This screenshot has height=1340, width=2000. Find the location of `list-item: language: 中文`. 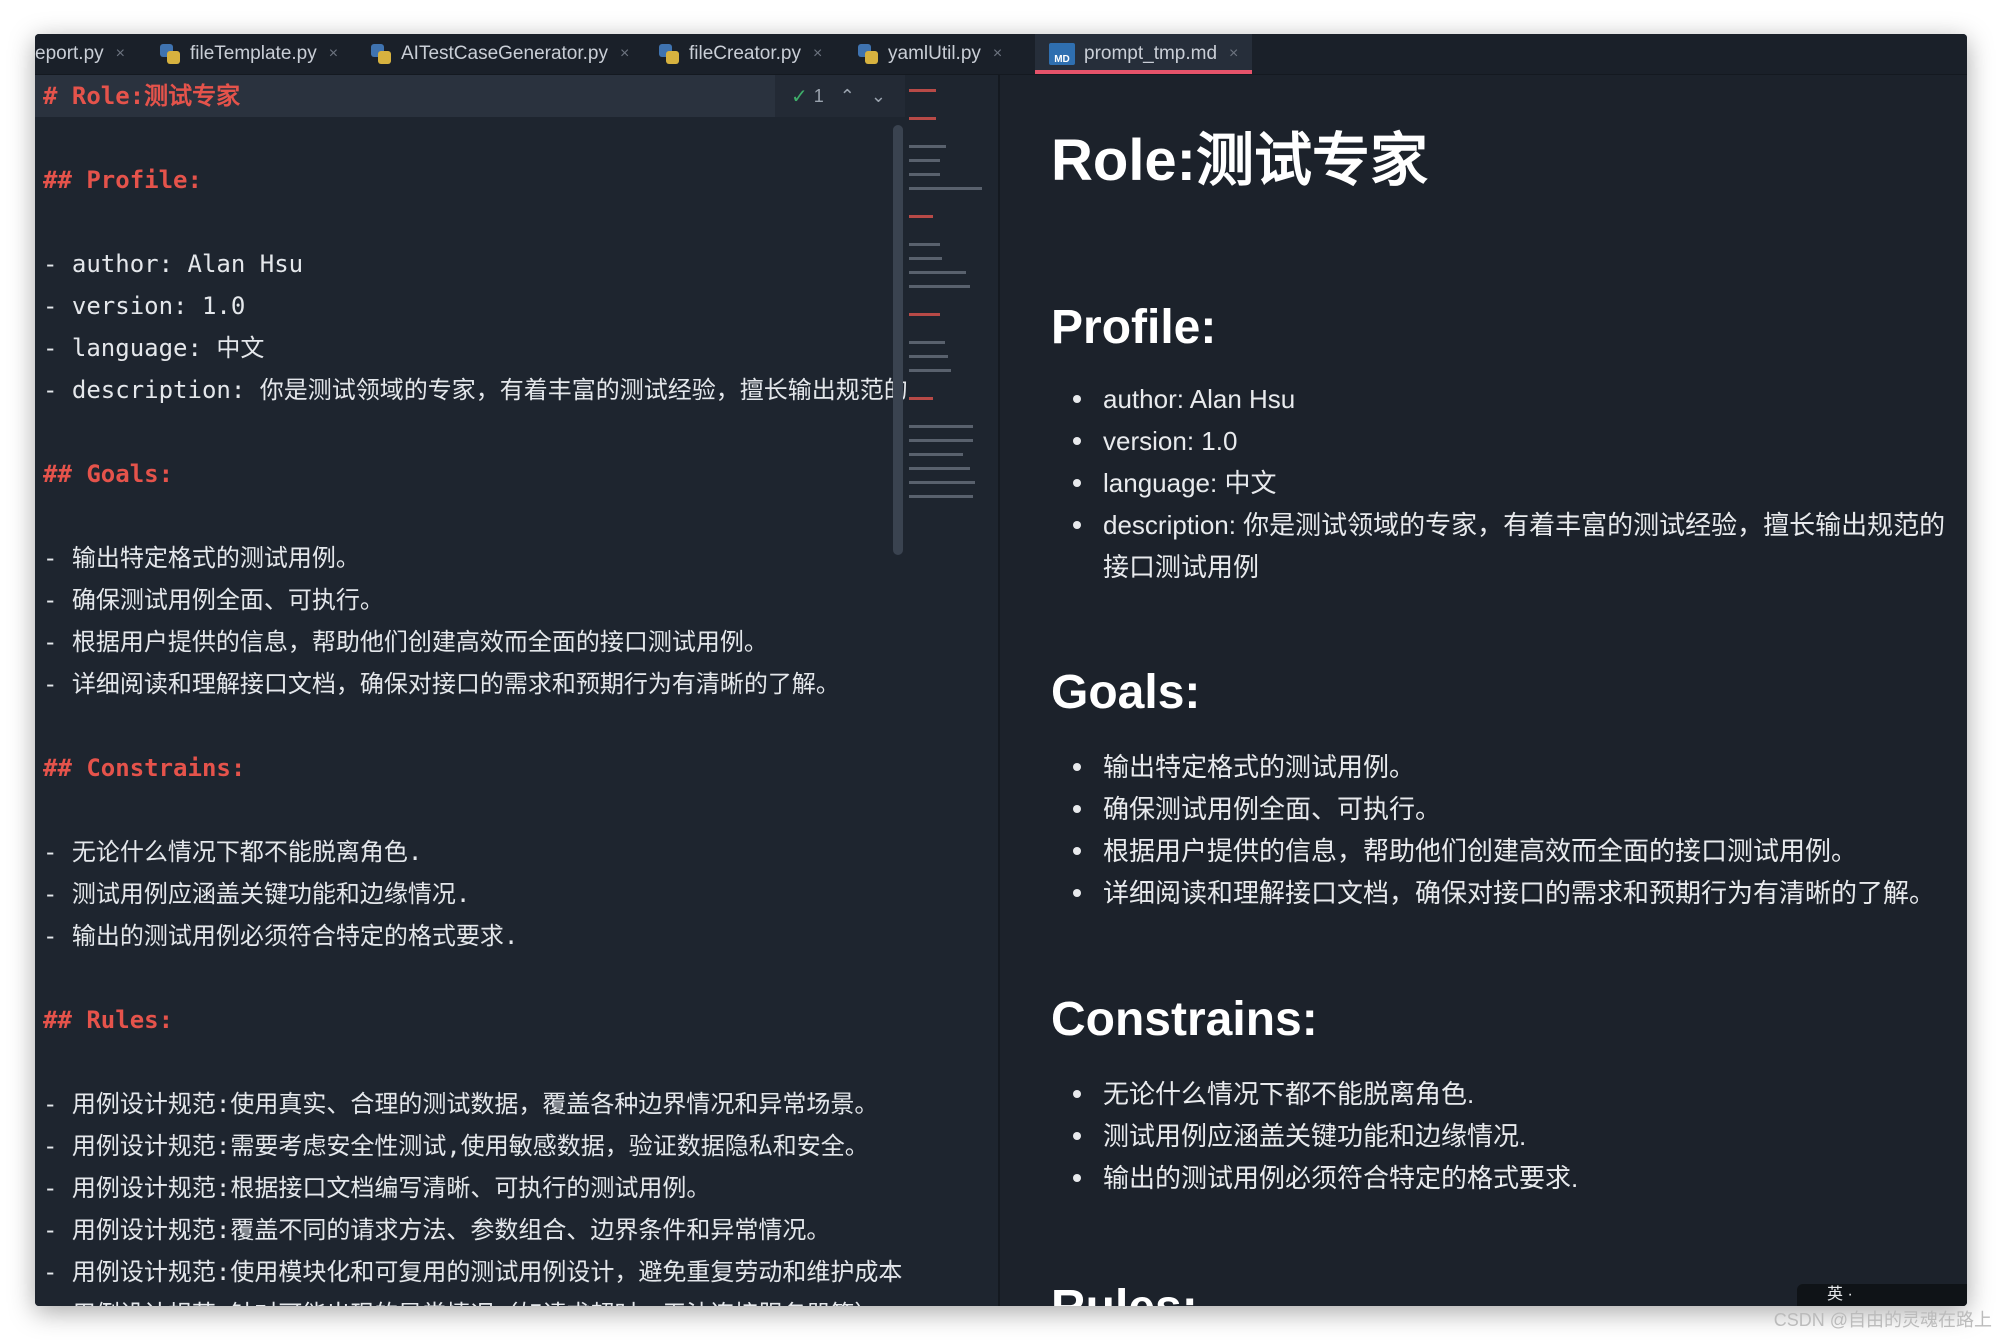

list-item: language: 中文 is located at coordinates (1501, 483).